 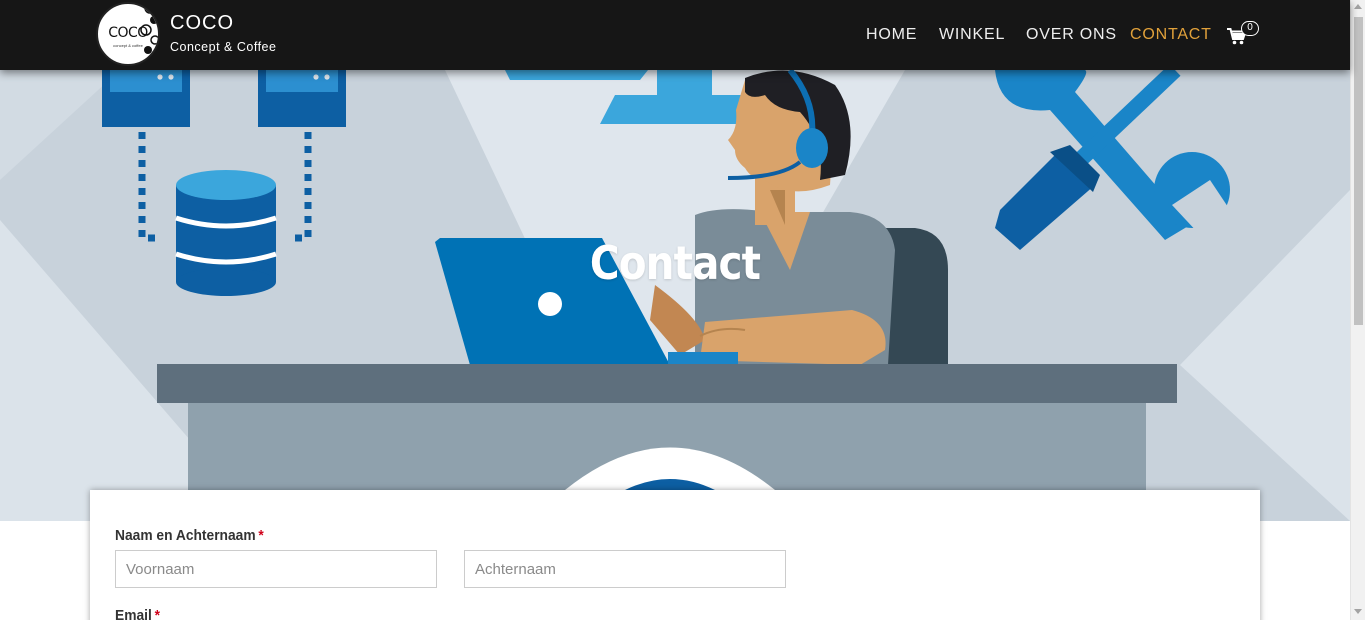 I want to click on scroll-up-arrow-icon, so click(x=1358, y=6).